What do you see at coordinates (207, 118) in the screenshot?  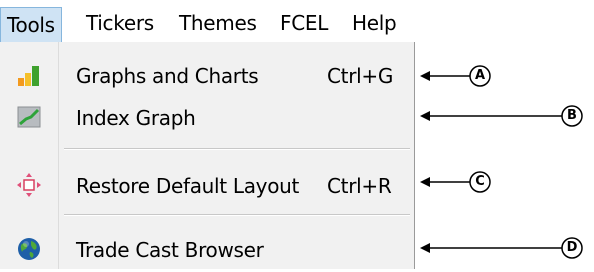 I see `menu-item-index-graph: Index Graph` at bounding box center [207, 118].